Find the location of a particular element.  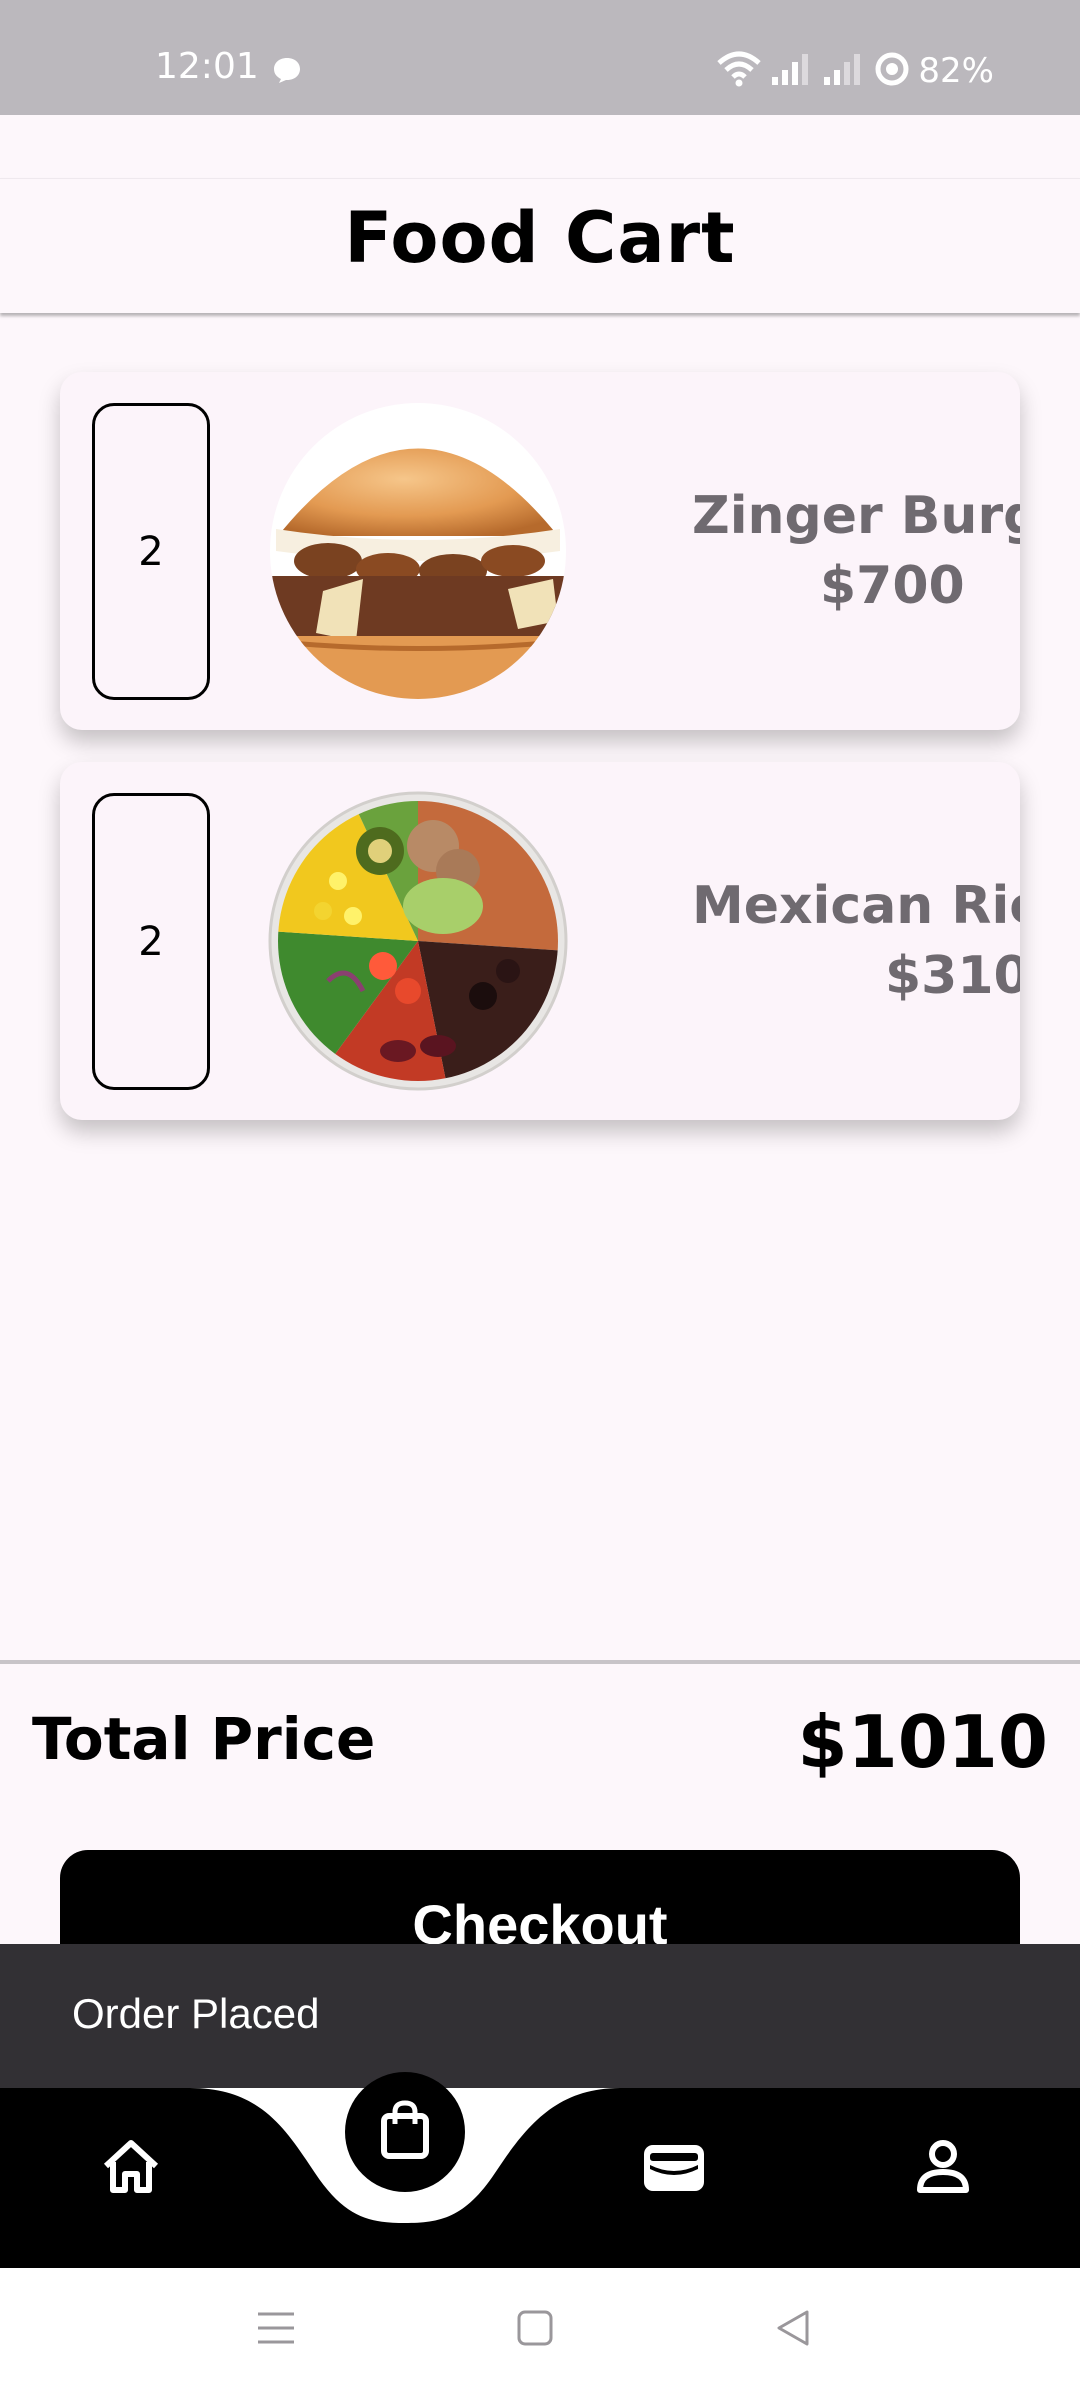

total-price-label: Total Price is located at coordinates (204, 1739).